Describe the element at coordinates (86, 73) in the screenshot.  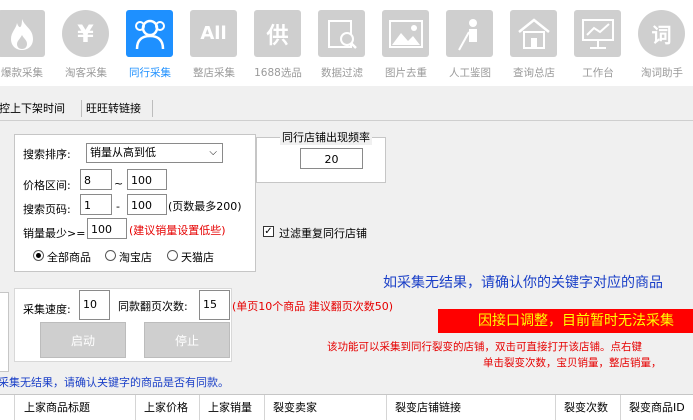
I see `tool-label: 淘客采集` at that location.